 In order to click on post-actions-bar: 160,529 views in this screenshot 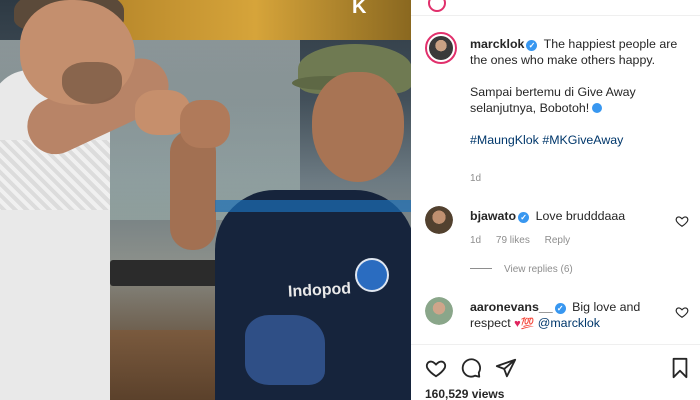, I will do `click(555, 372)`.